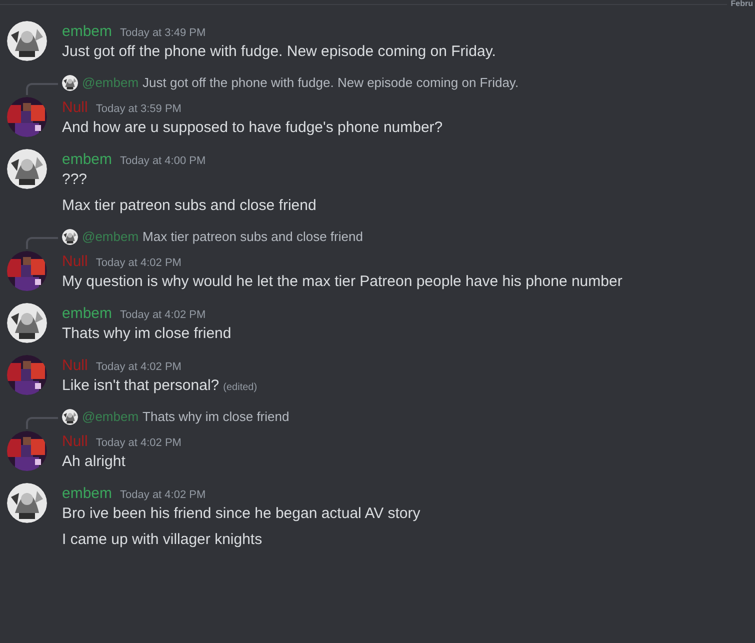 Image resolution: width=755 pixels, height=643 pixels. I want to click on message-text: Max tier patreon subs and close friend, so click(189, 206).